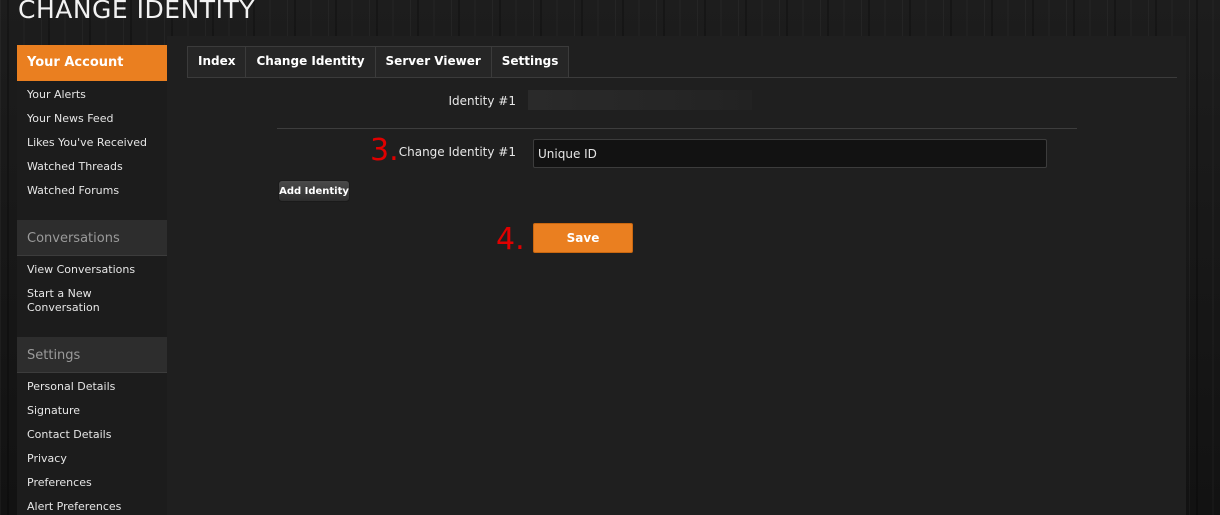 This screenshot has height=515, width=1220. What do you see at coordinates (72, 301) in the screenshot?
I see `sidebar-item-start-conversation: Start a New Conversation` at bounding box center [72, 301].